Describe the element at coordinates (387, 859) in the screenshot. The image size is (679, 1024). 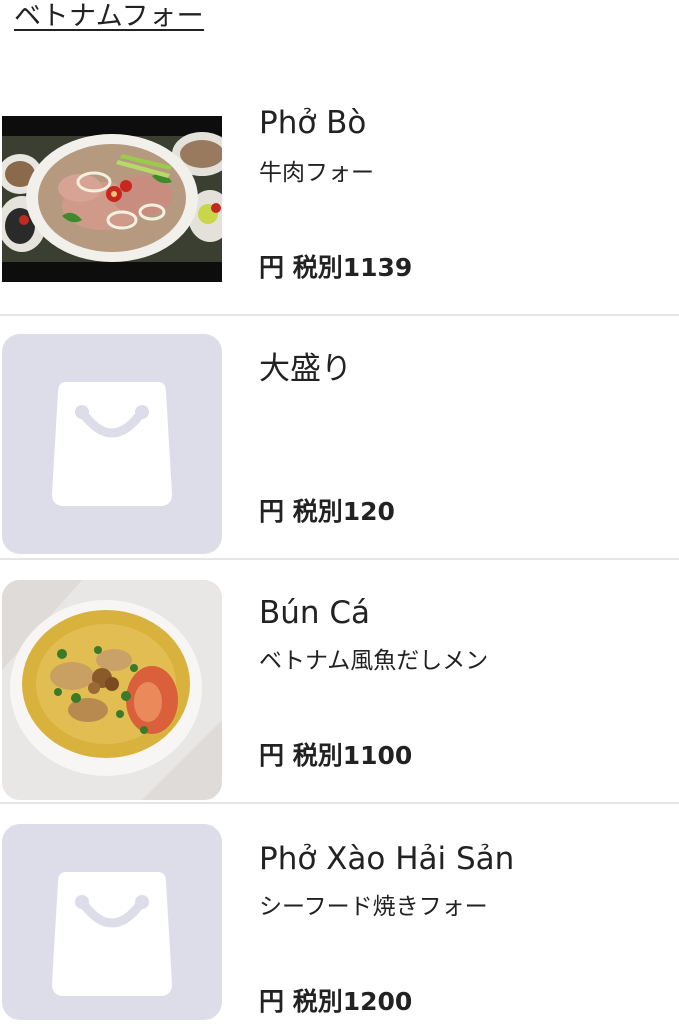
I see `item-name: Phở Xào Hải Sản` at that location.